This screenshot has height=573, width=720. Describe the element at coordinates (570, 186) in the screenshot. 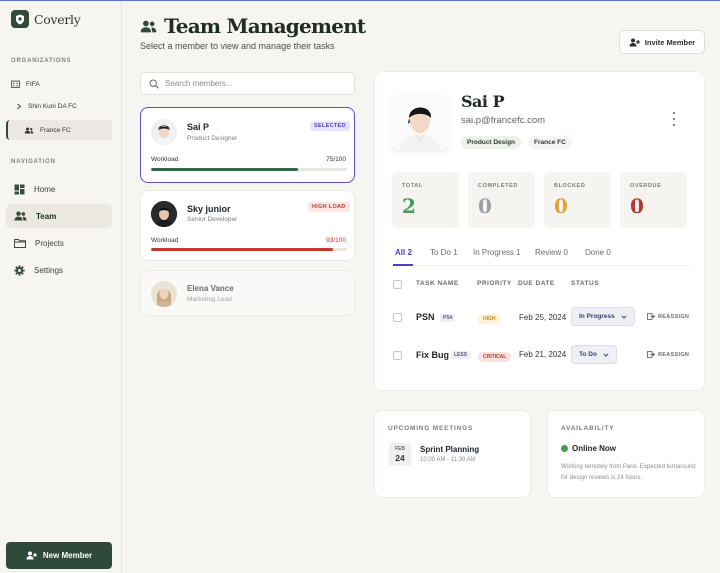

I see `stat-label: BLOCKED` at that location.